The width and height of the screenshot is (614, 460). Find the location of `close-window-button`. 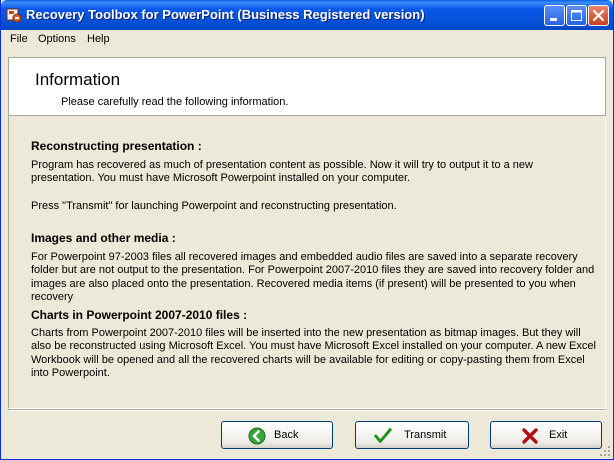

close-window-button is located at coordinates (598, 15).